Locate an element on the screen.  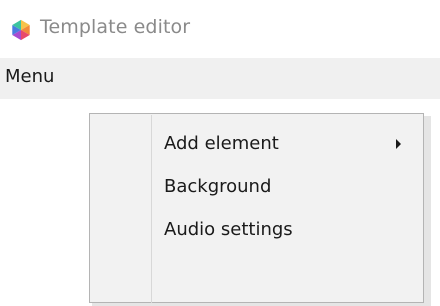
chevron-right-icon is located at coordinates (398, 144).